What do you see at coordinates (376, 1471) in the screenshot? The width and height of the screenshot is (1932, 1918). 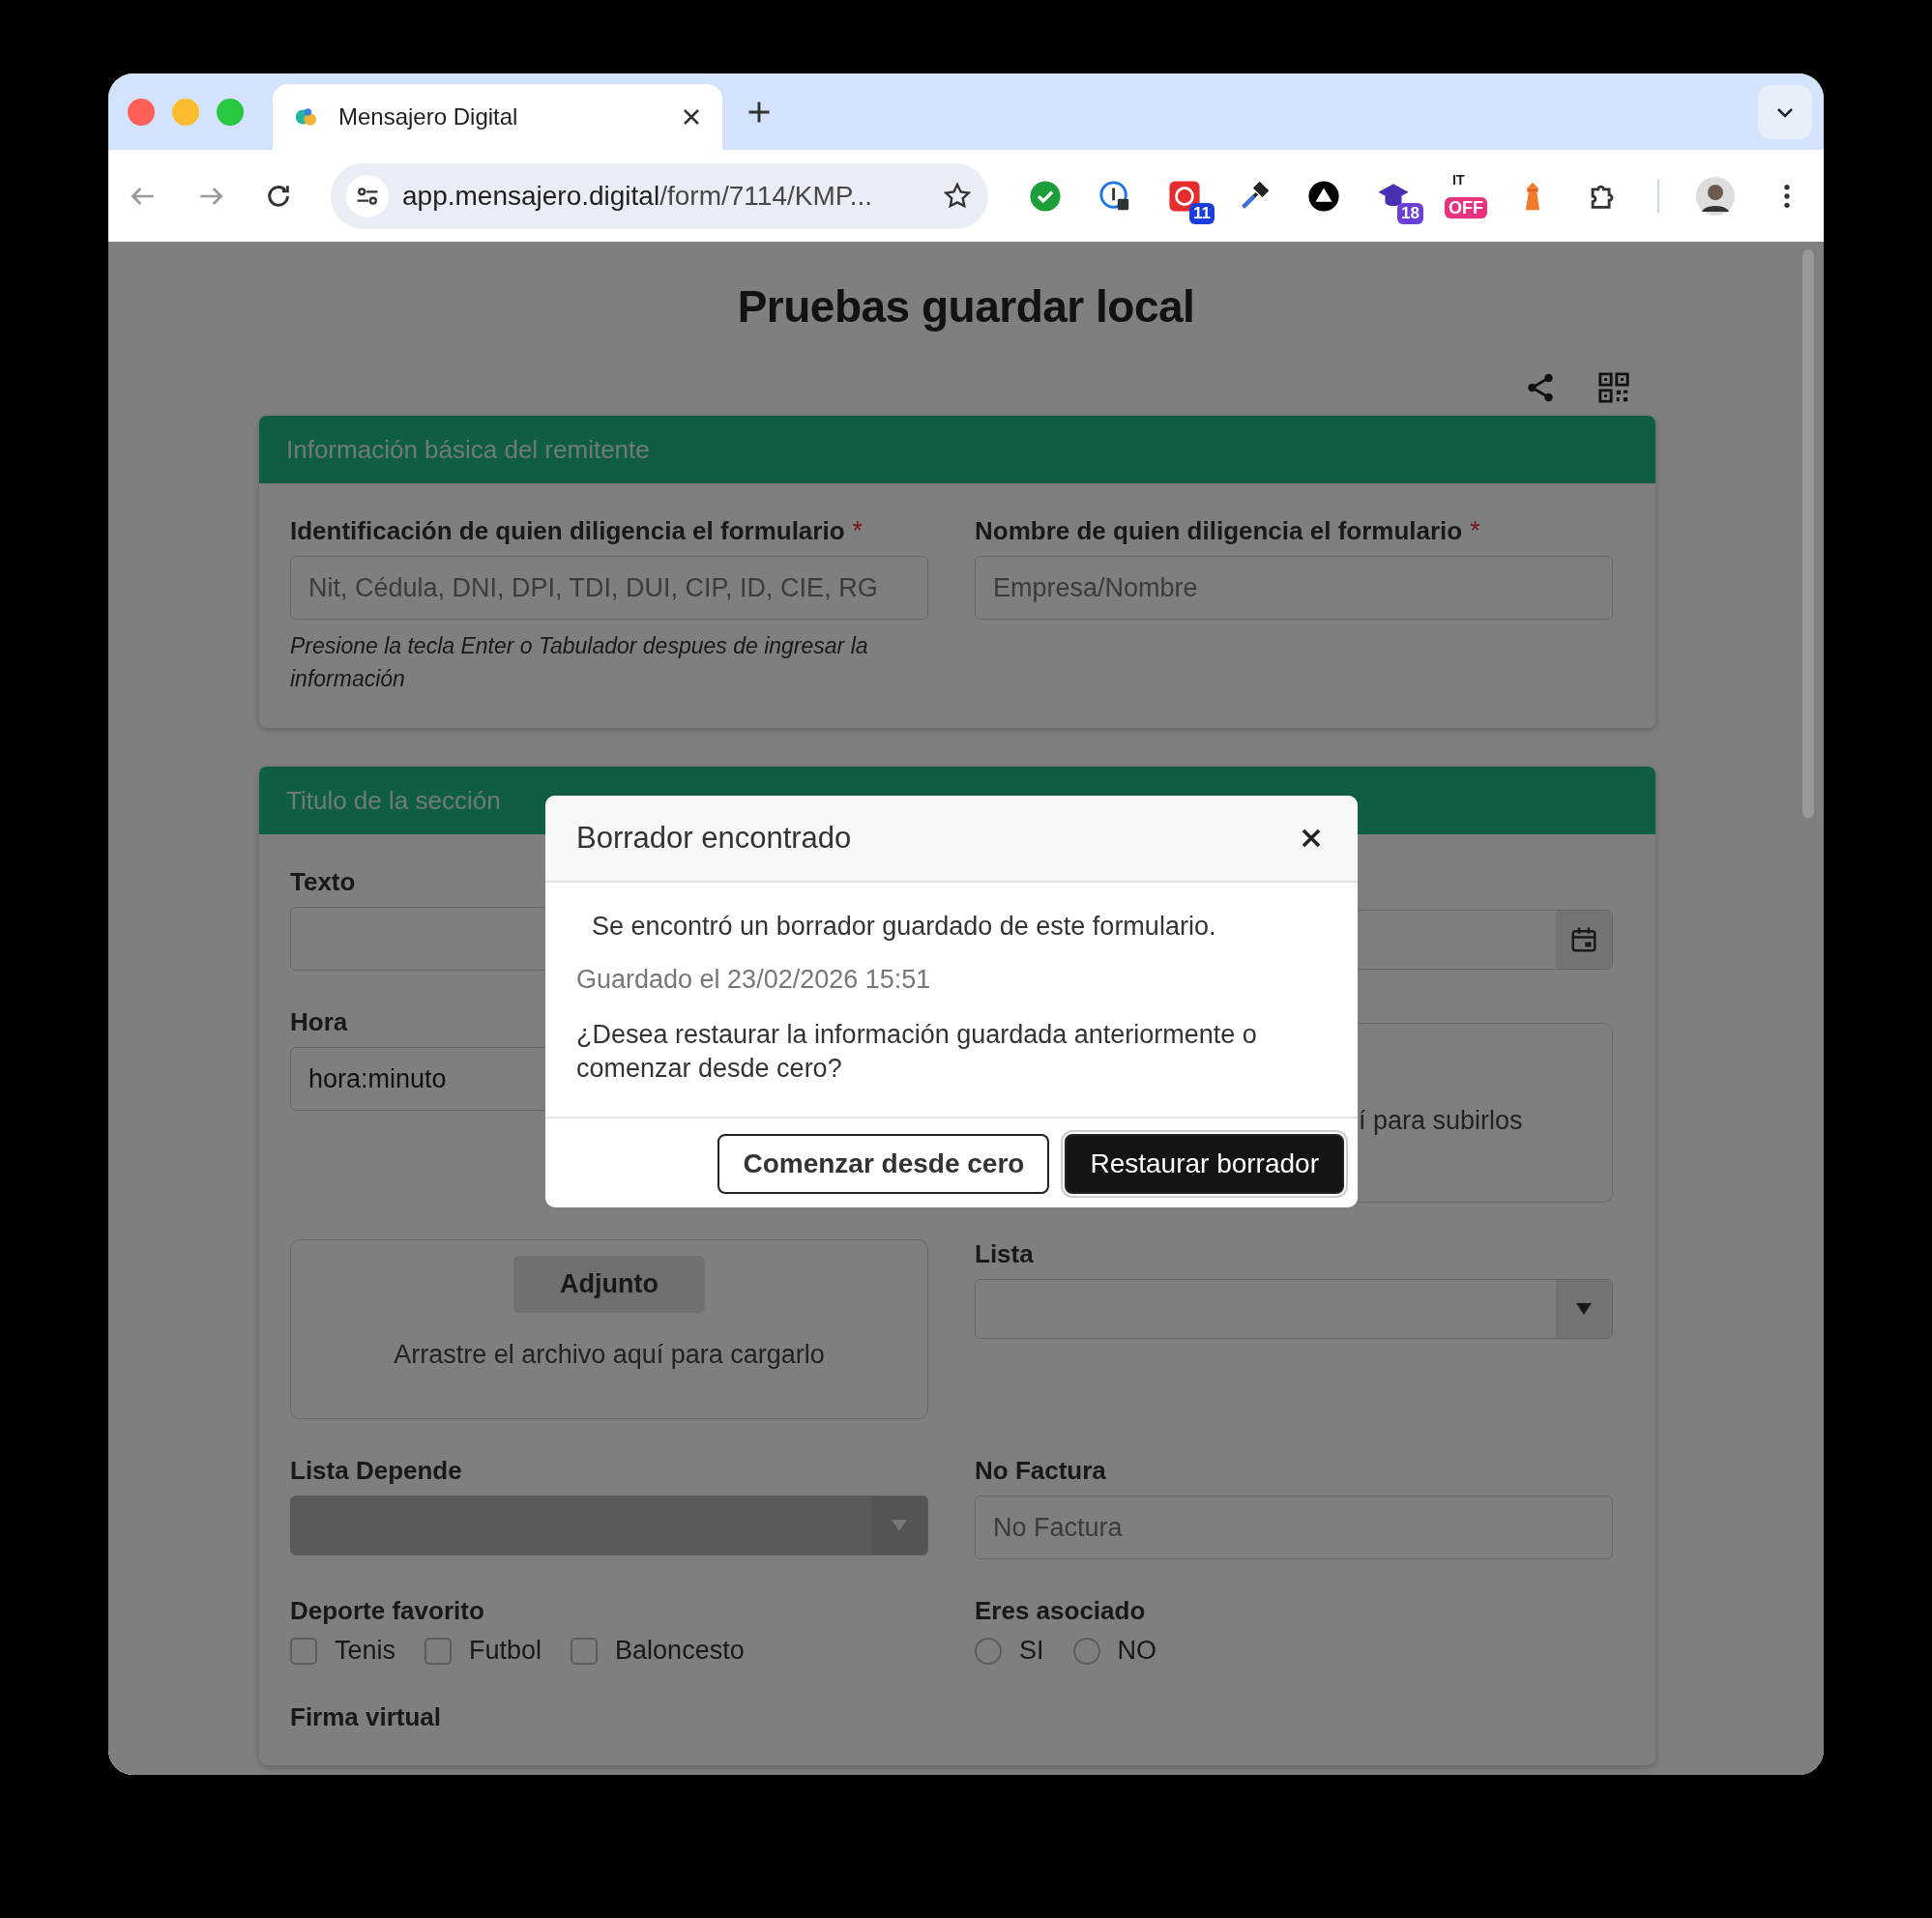 I see `field-label: Lista Depende` at bounding box center [376, 1471].